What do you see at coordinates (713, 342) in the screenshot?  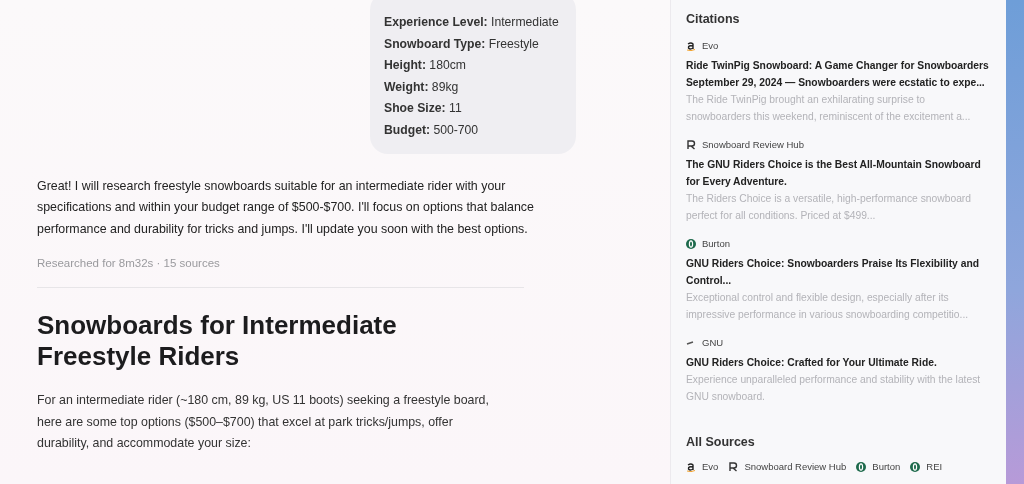 I see `source-name: GNU` at bounding box center [713, 342].